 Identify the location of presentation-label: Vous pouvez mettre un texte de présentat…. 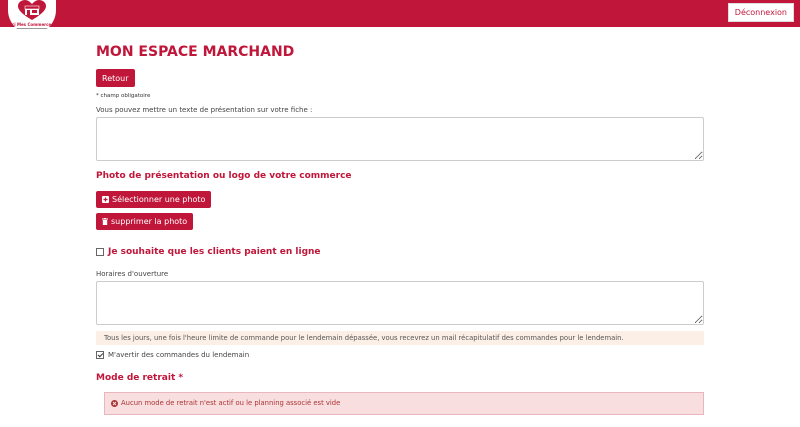
(204, 110).